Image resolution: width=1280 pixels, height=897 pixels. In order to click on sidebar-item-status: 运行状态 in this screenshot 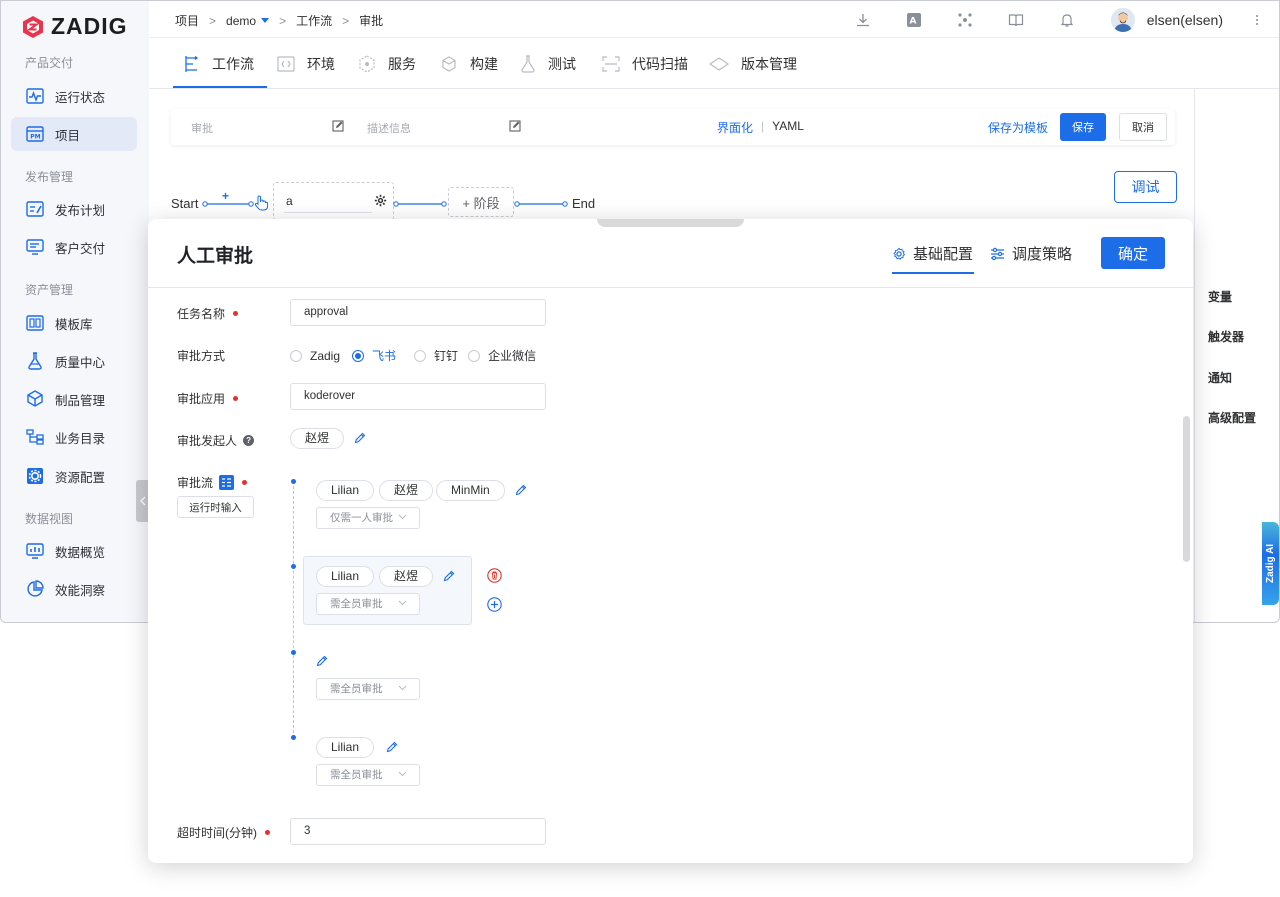, I will do `click(74, 96)`.